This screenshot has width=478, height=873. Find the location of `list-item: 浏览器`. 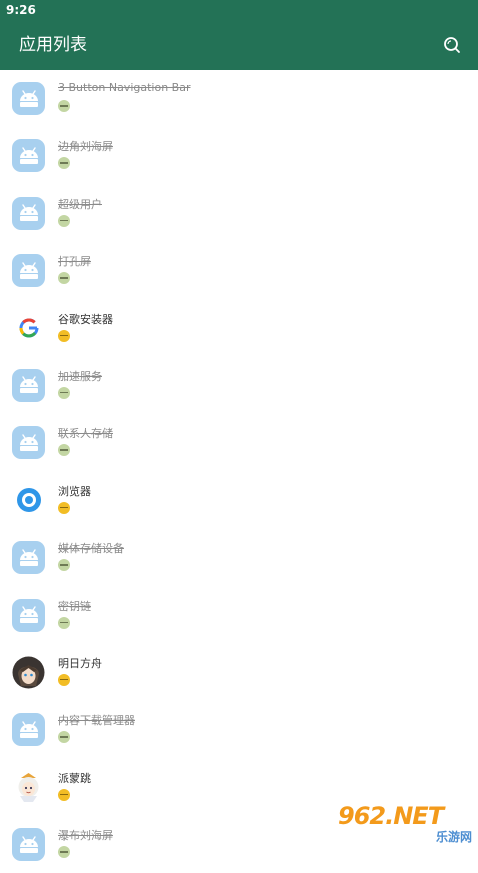

list-item: 浏览器 is located at coordinates (239, 500).